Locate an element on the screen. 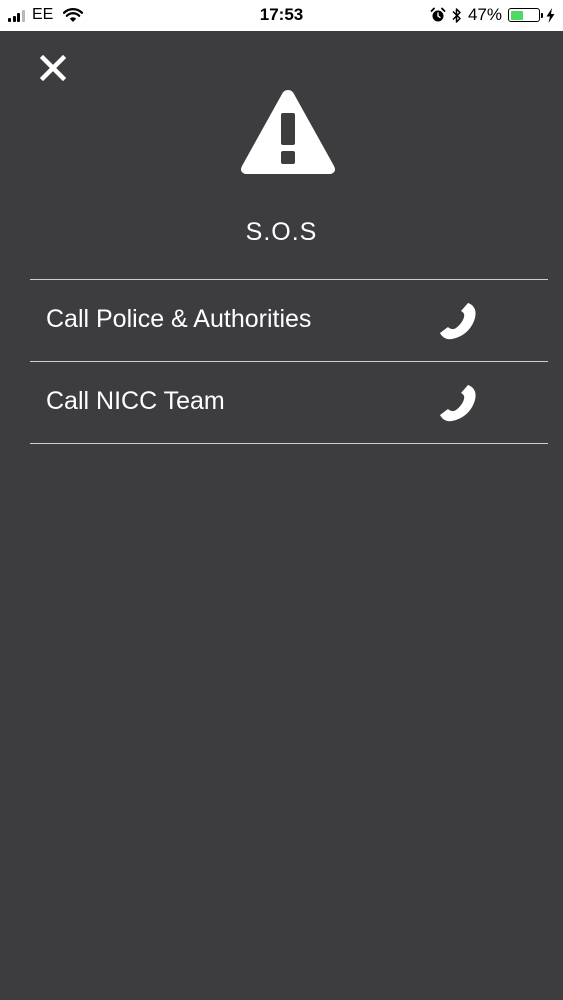 This screenshot has width=563, height=1000. warning-icon is located at coordinates (288, 132).